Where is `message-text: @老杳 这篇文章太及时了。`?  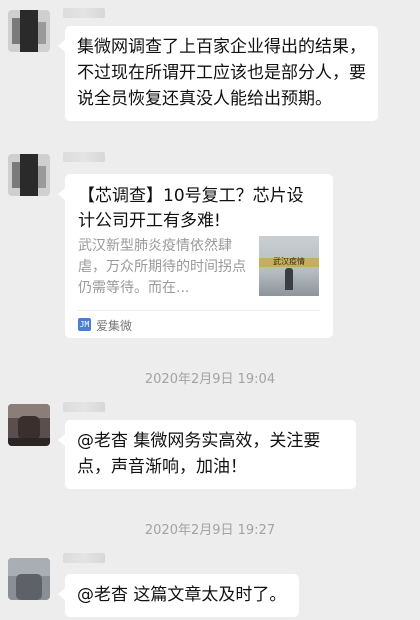
message-text: @老杳 这篇文章太及时了。 is located at coordinates (182, 595).